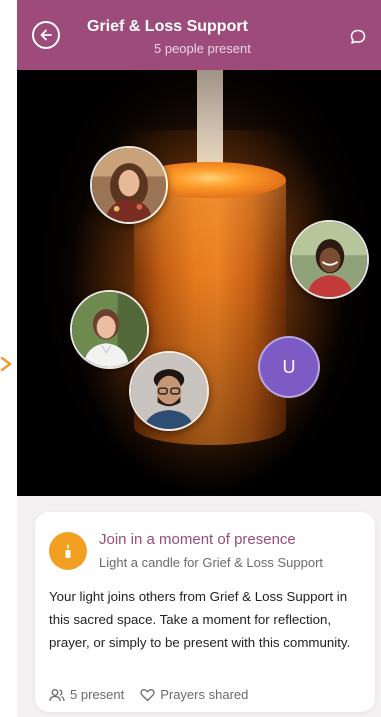 The image size is (381, 717). I want to click on candle-icon, so click(68, 551).